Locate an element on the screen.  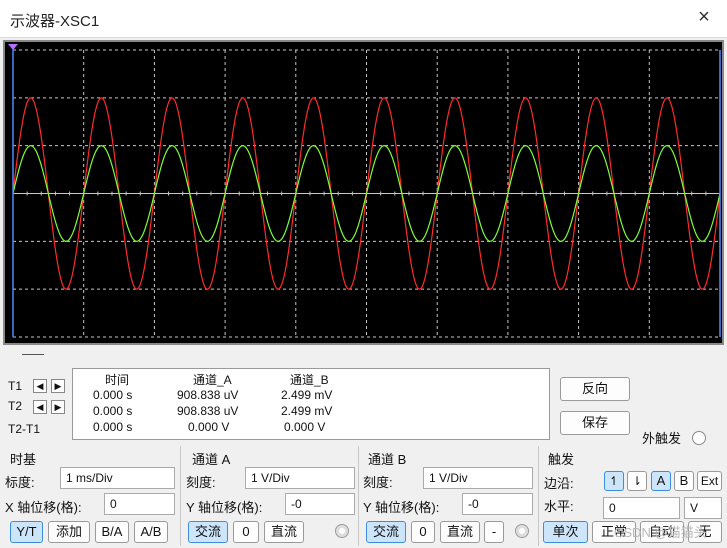
t2-time: 0.000 s is located at coordinates (113, 411).